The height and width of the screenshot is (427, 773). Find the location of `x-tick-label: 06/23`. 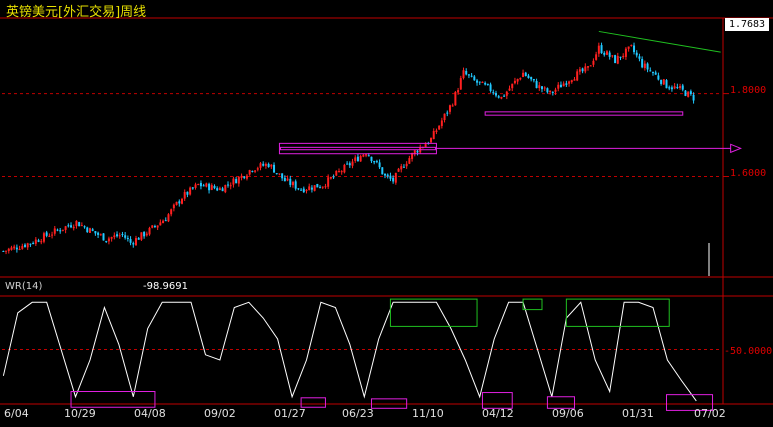

x-tick-label: 06/23 is located at coordinates (358, 413).